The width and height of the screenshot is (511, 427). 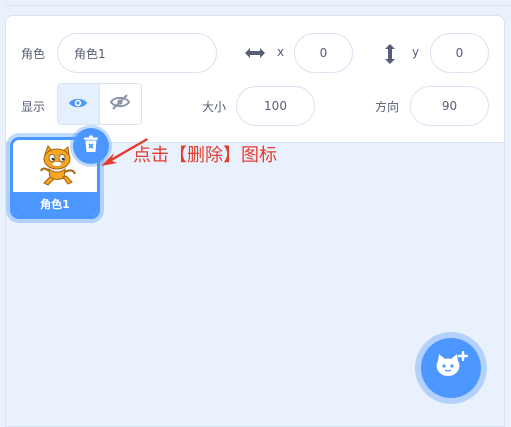 I want to click on x-input: 0, so click(x=323, y=53).